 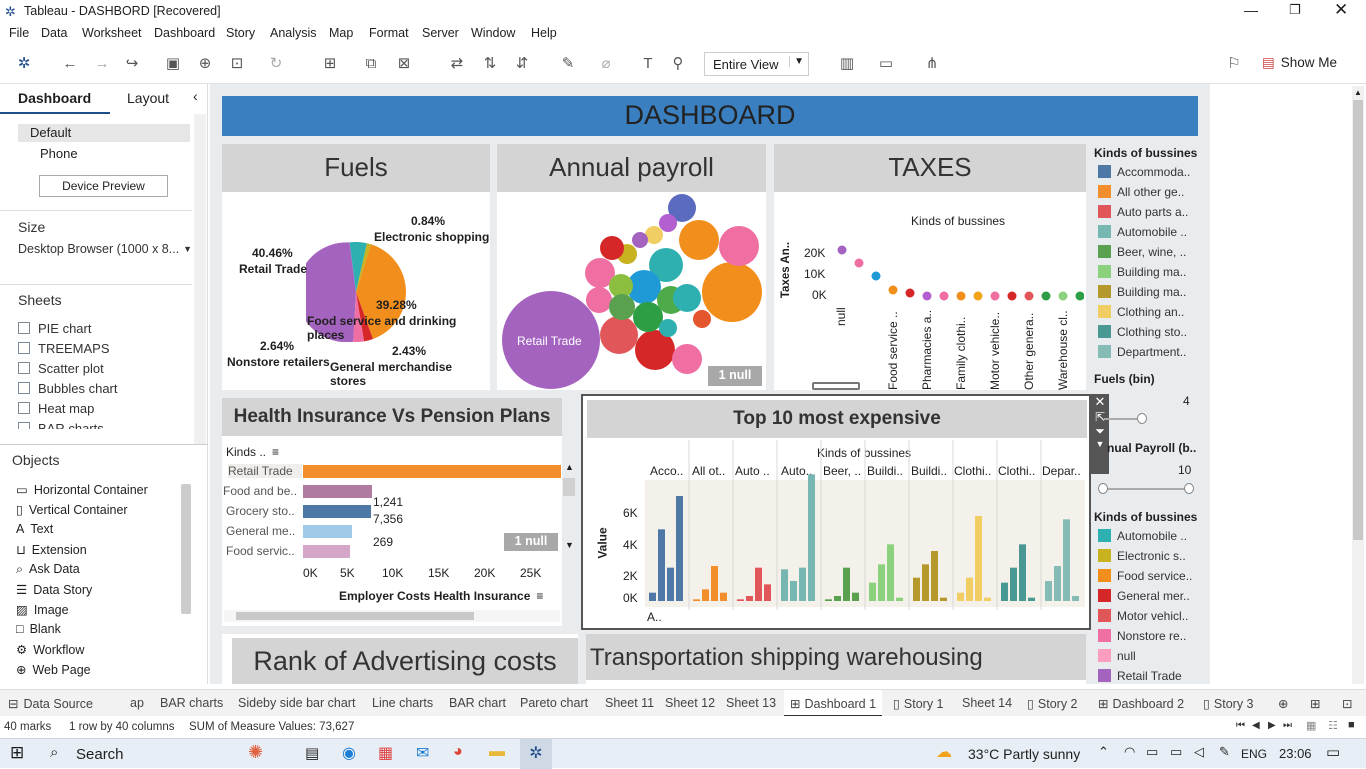 I want to click on tab-sheet: ap, so click(x=137, y=703).